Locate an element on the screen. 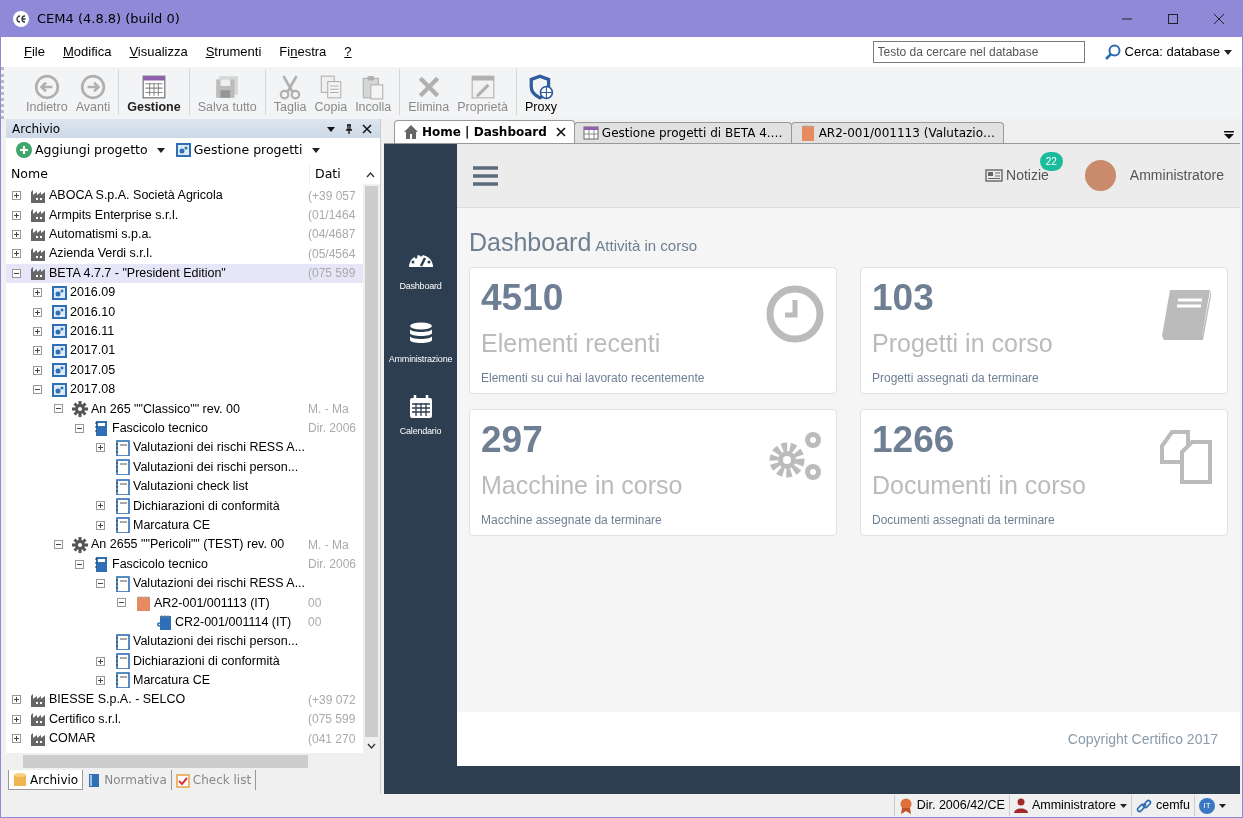 The width and height of the screenshot is (1243, 818). menu-item: Visualizza is located at coordinates (158, 52).